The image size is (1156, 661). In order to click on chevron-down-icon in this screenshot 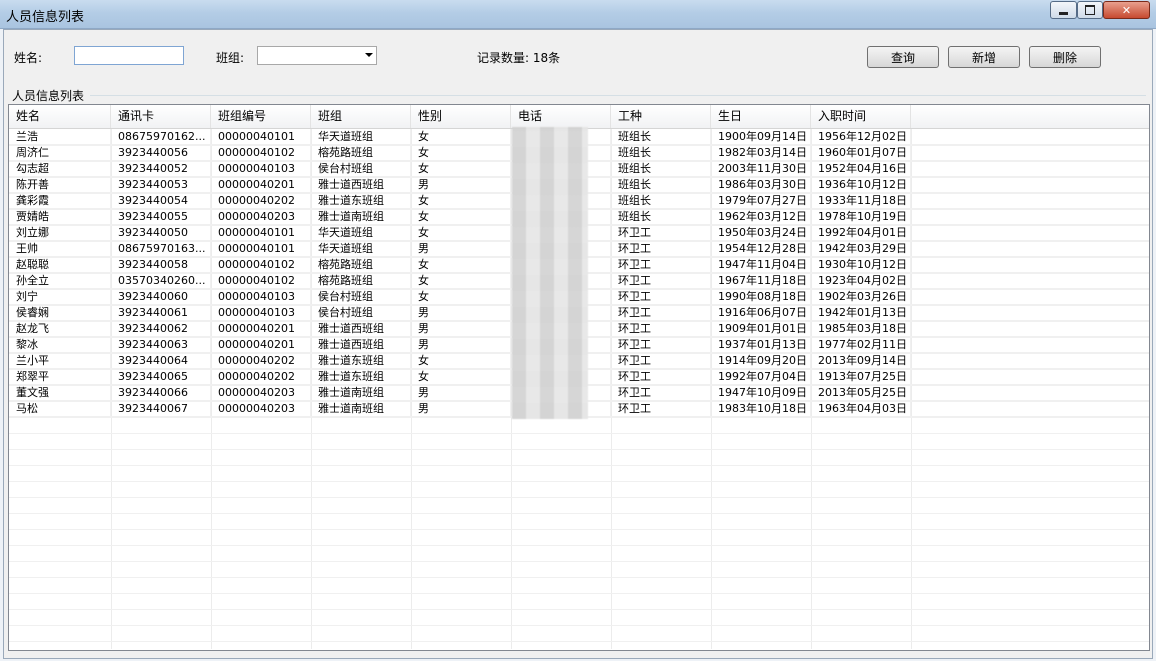, I will do `click(369, 55)`.